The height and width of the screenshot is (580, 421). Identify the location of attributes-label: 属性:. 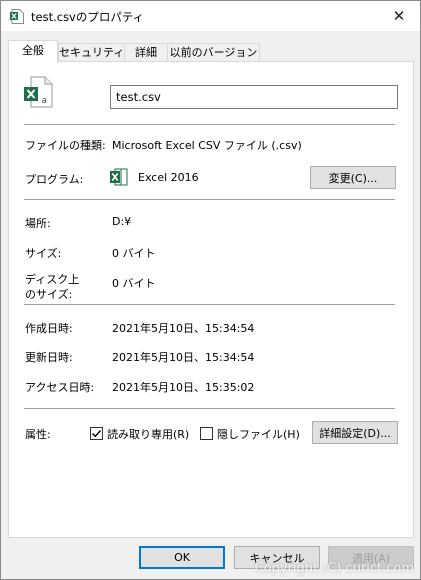
(38, 434).